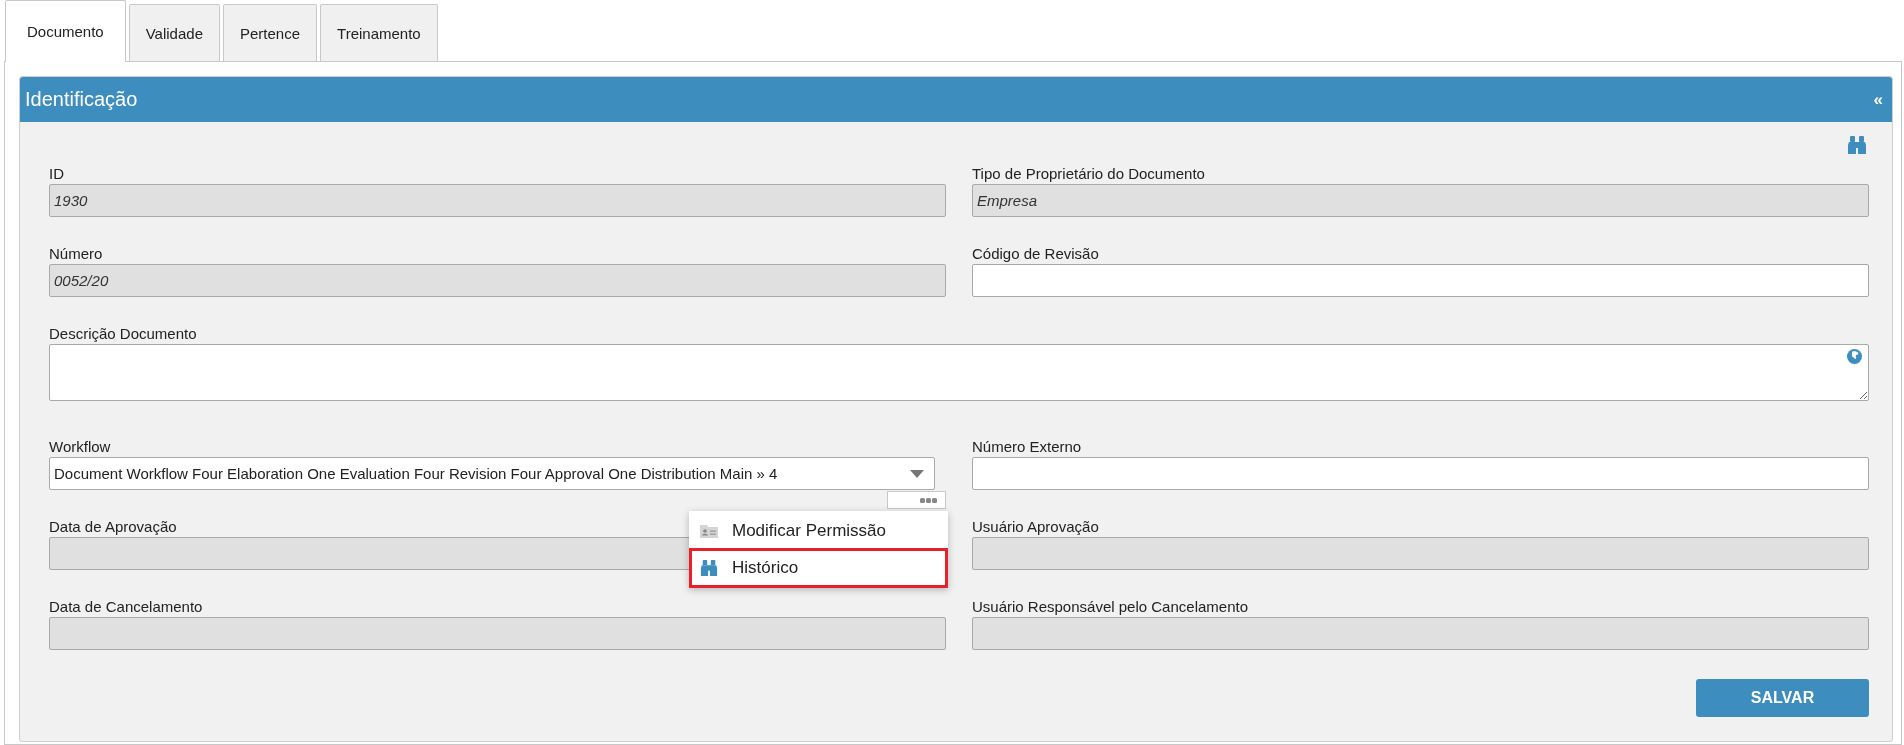 The width and height of the screenshot is (1904, 745). I want to click on save-button: SALVAR, so click(1782, 698).